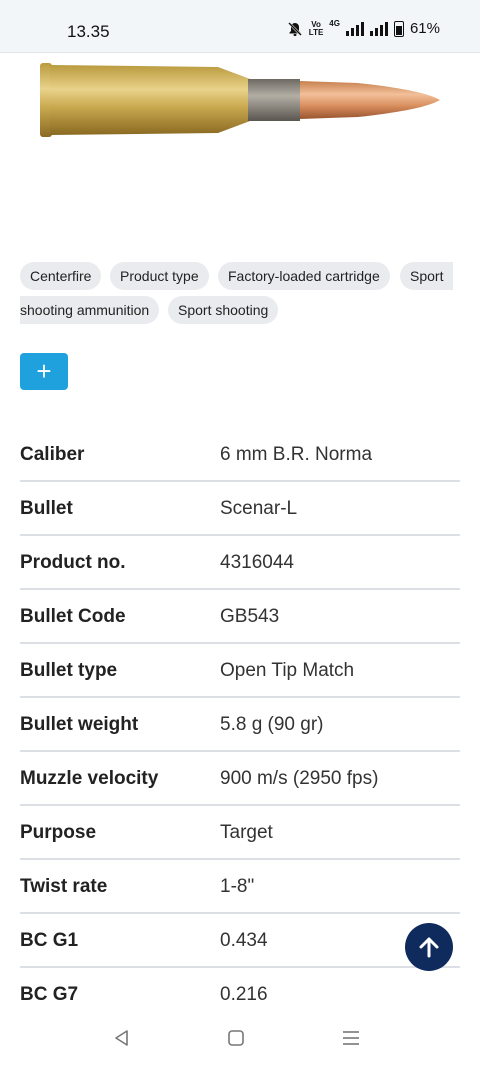 Image resolution: width=480 pixels, height=1067 pixels. I want to click on spec-value: Target, so click(246, 832).